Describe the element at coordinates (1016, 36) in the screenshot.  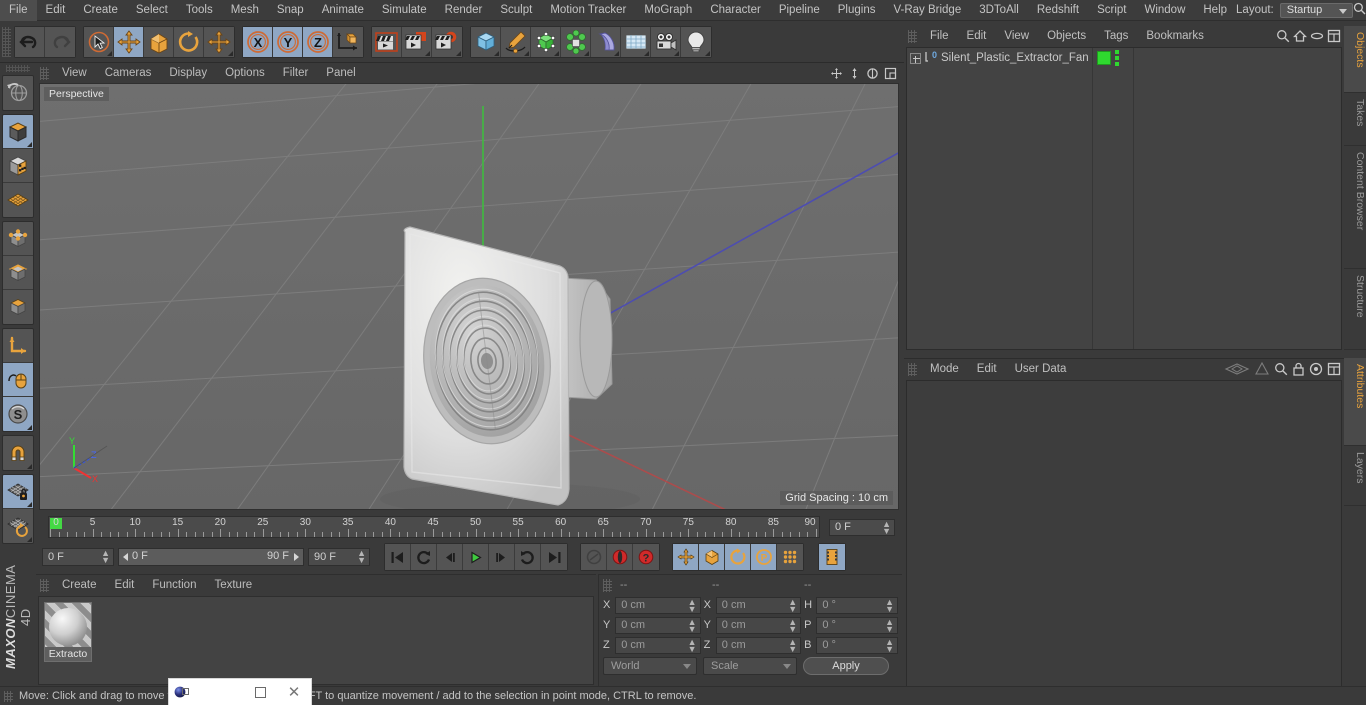
I see `object-menu-item-view: View` at that location.